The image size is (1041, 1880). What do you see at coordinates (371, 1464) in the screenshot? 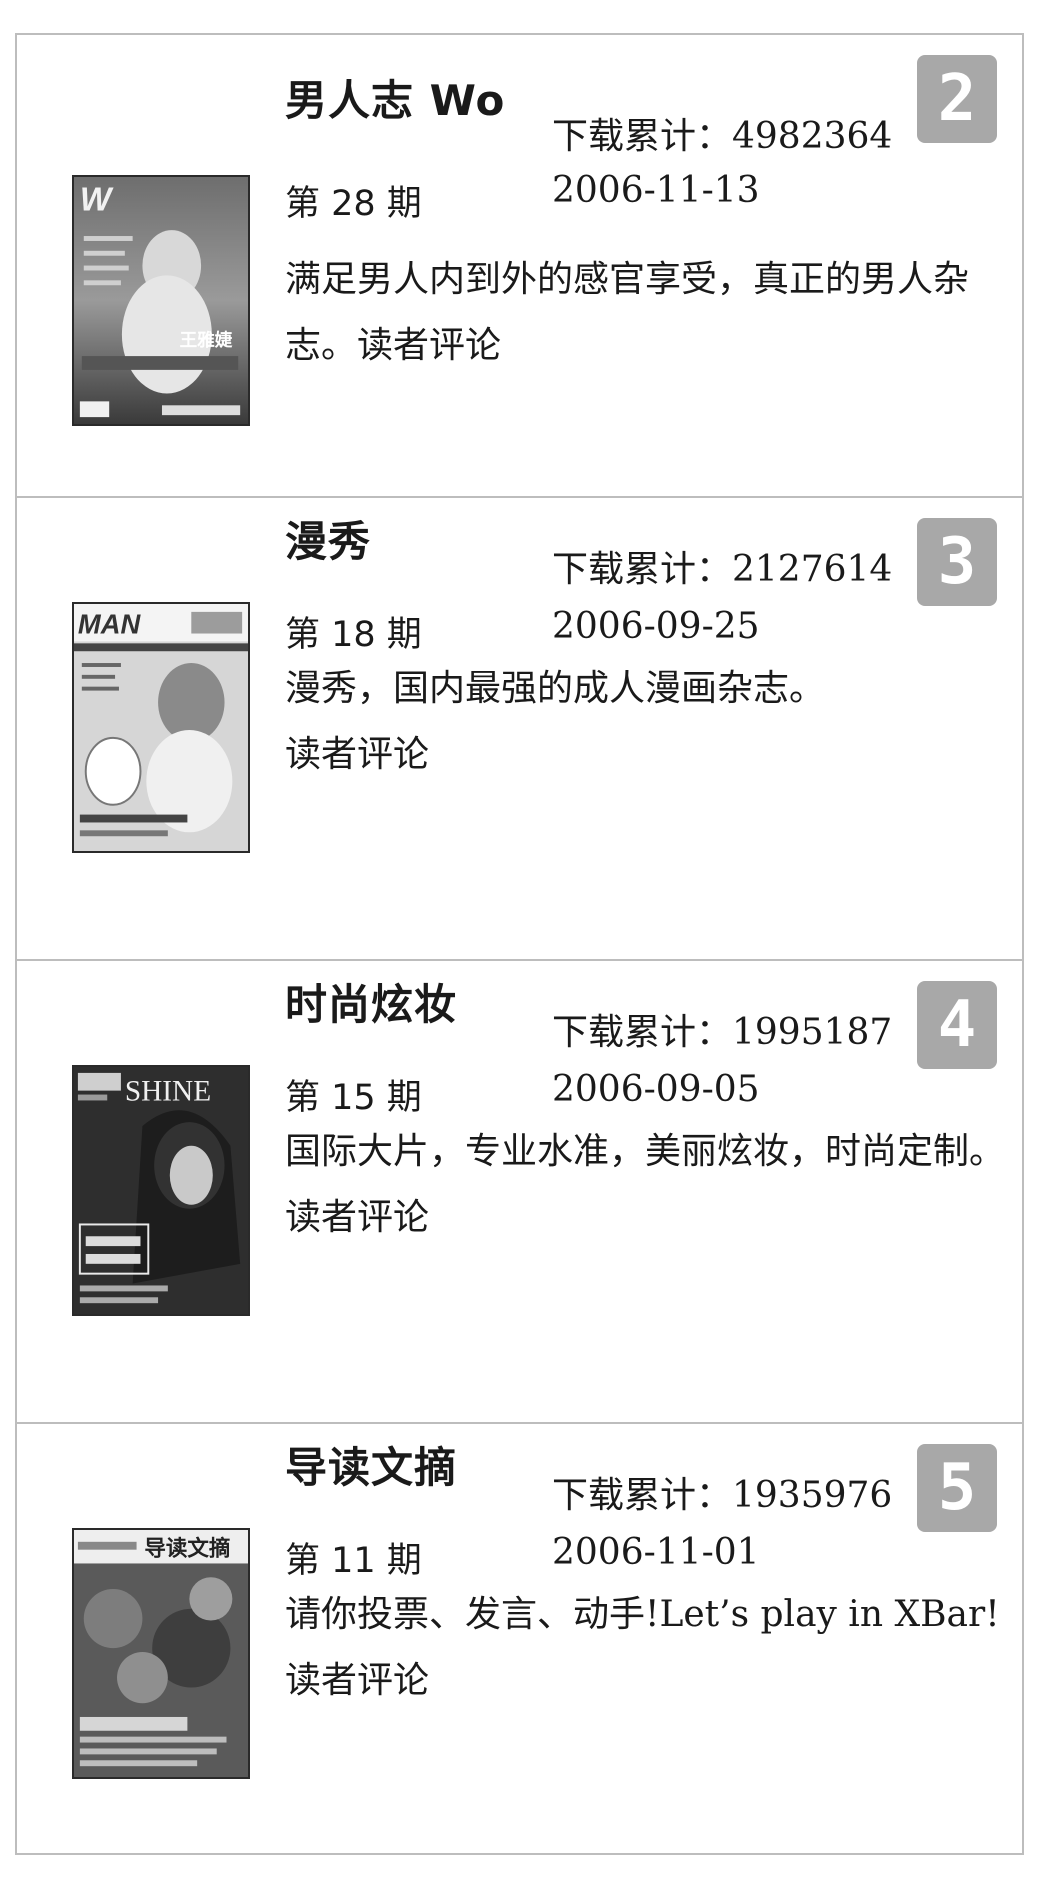
I see `magazine-title: 导读文摘` at bounding box center [371, 1464].